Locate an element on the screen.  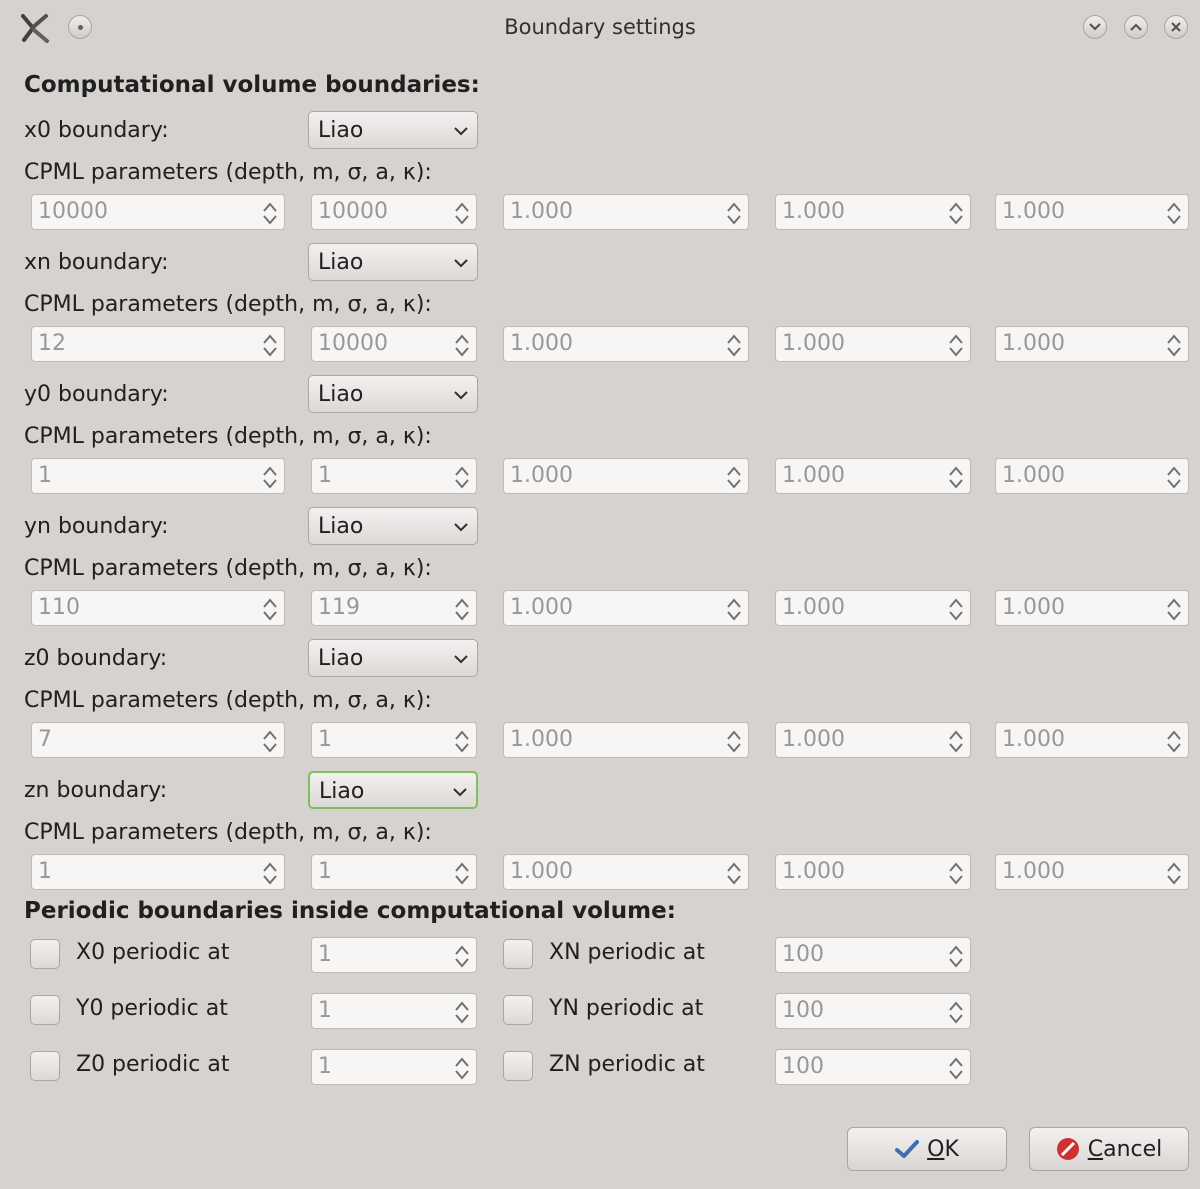
minimize-icon is located at coordinates (1095, 27).